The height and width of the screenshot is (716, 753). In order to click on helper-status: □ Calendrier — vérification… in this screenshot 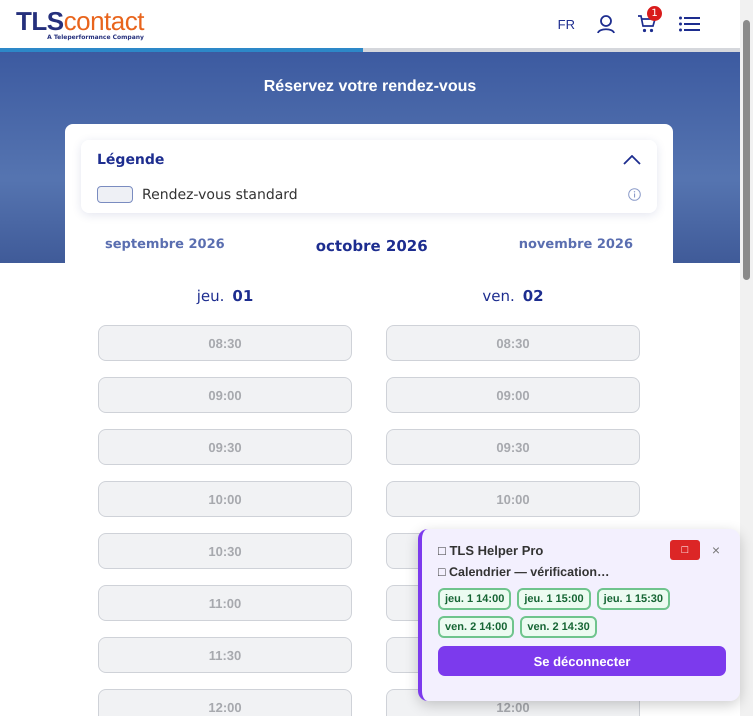, I will do `click(524, 572)`.